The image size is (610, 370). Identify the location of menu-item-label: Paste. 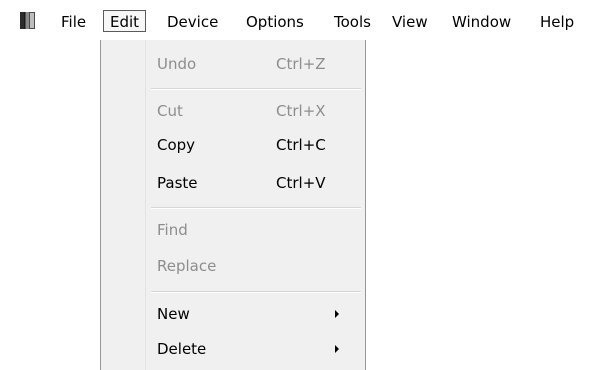
(177, 183).